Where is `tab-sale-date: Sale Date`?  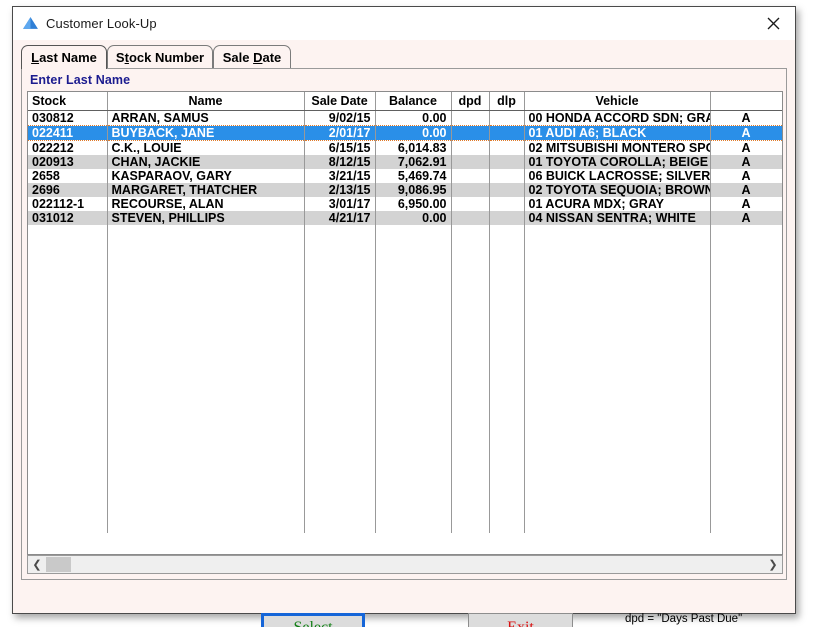
tab-sale-date: Sale Date is located at coordinates (252, 57).